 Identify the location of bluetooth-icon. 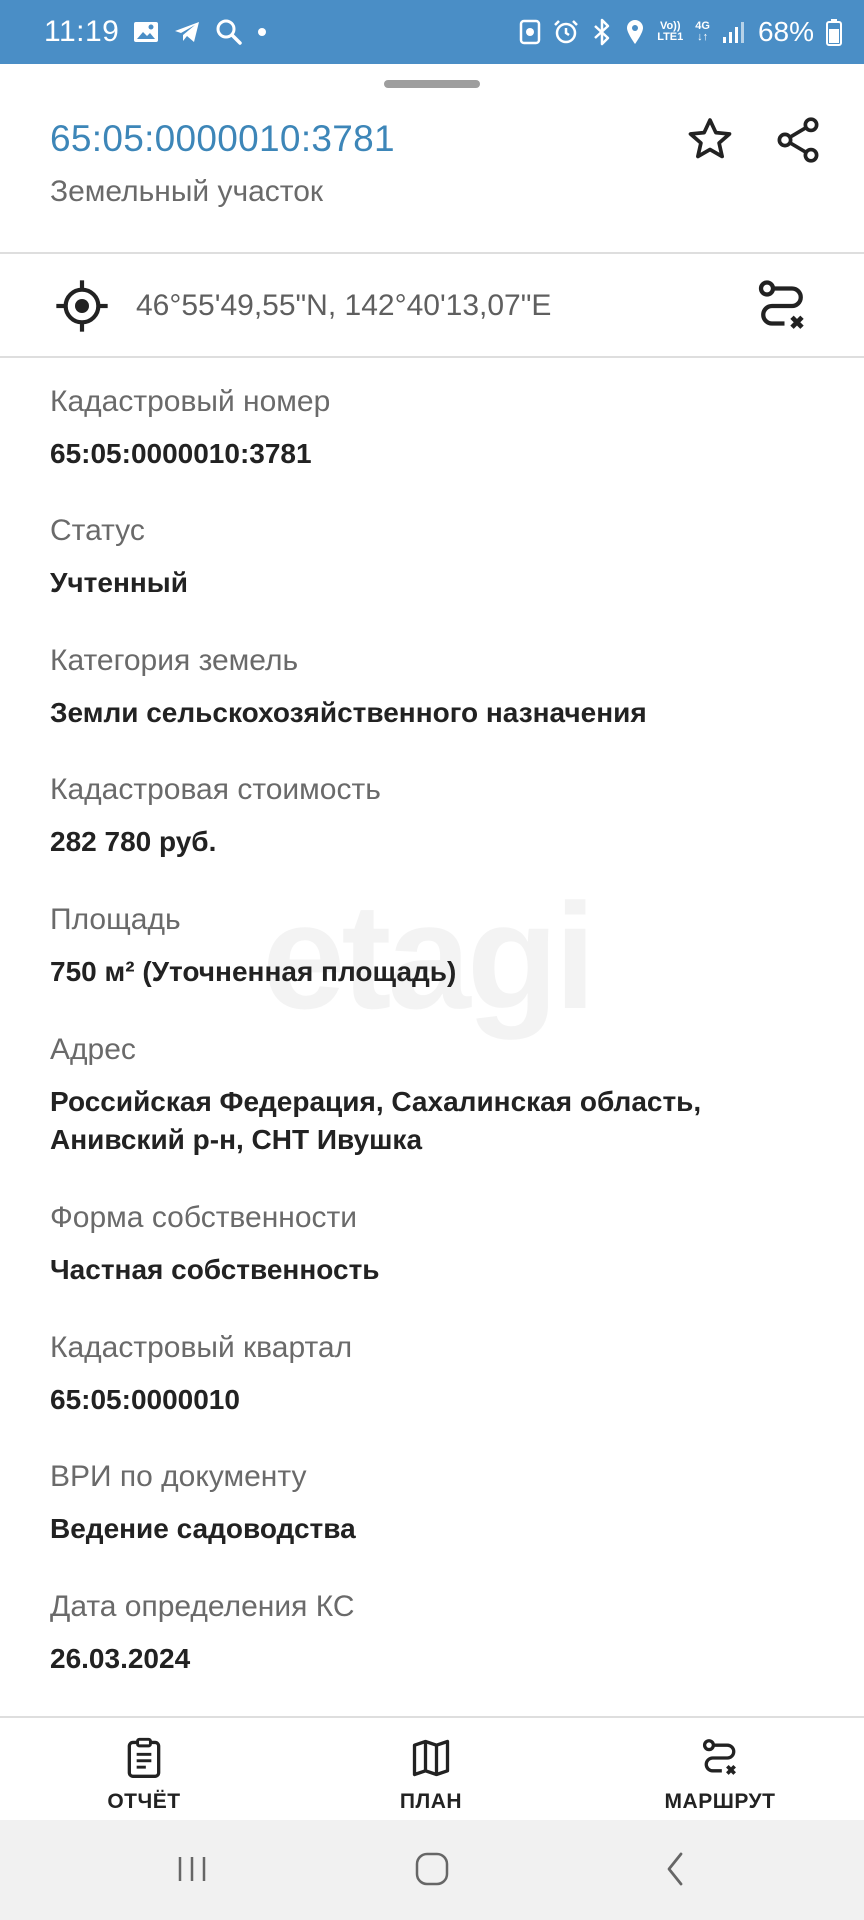
(602, 32).